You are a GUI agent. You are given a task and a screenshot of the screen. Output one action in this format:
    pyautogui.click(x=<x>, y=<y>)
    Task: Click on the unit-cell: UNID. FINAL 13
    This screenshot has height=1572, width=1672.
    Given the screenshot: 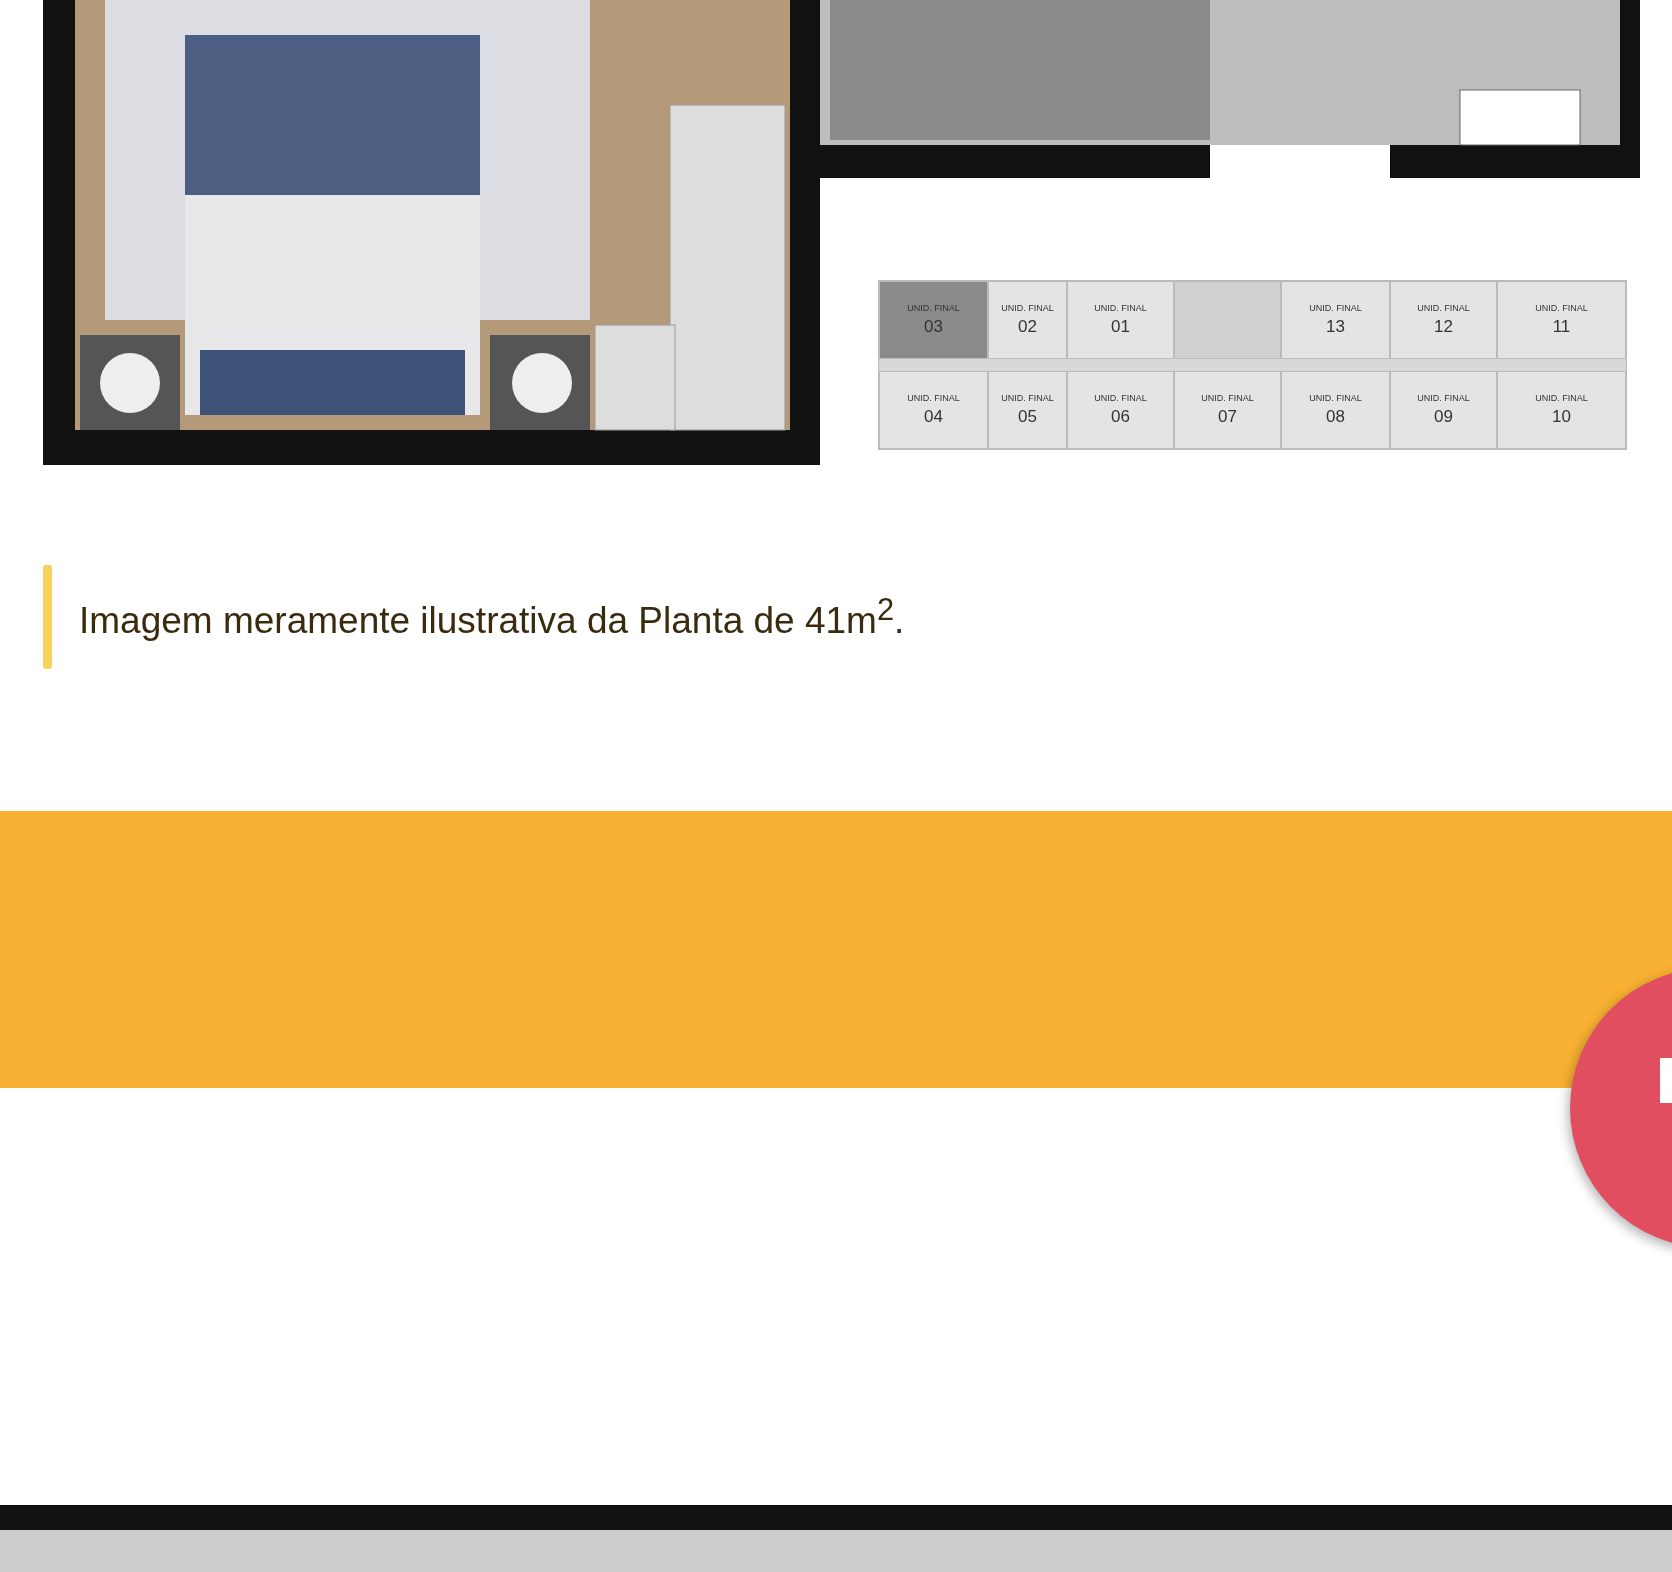 What is the action you would take?
    pyautogui.click(x=1335, y=320)
    